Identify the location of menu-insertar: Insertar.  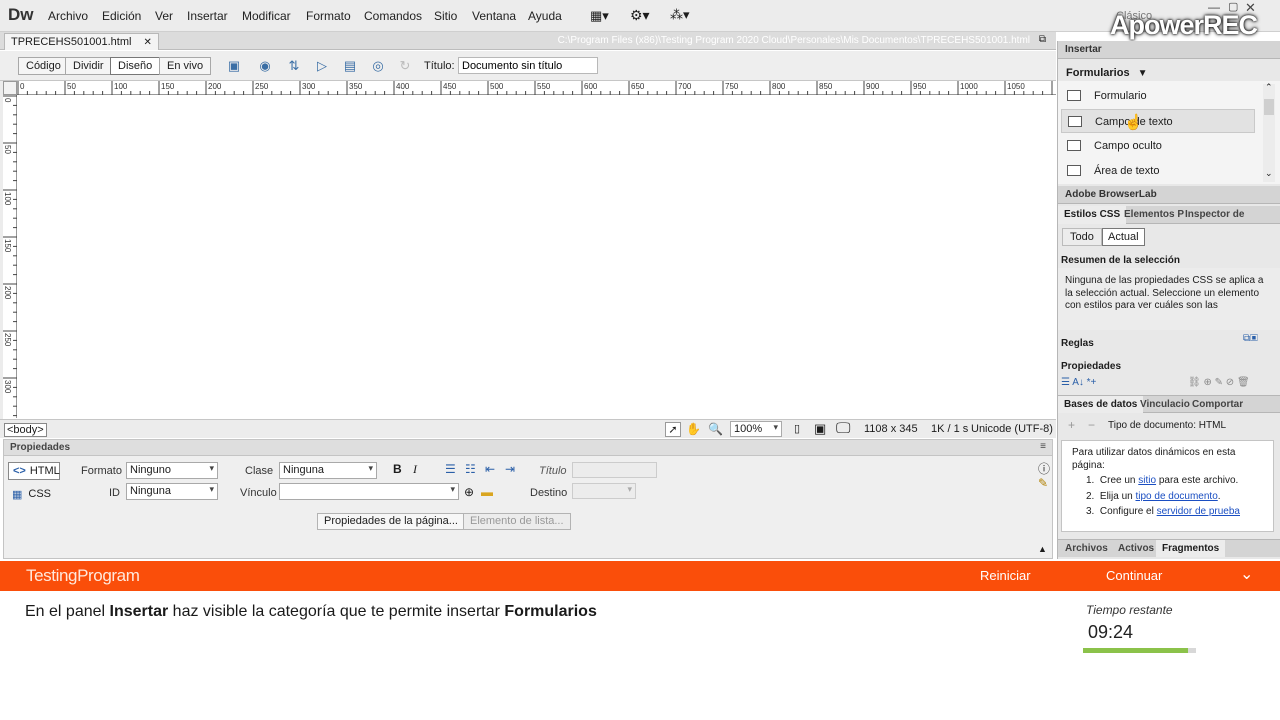
(207, 16).